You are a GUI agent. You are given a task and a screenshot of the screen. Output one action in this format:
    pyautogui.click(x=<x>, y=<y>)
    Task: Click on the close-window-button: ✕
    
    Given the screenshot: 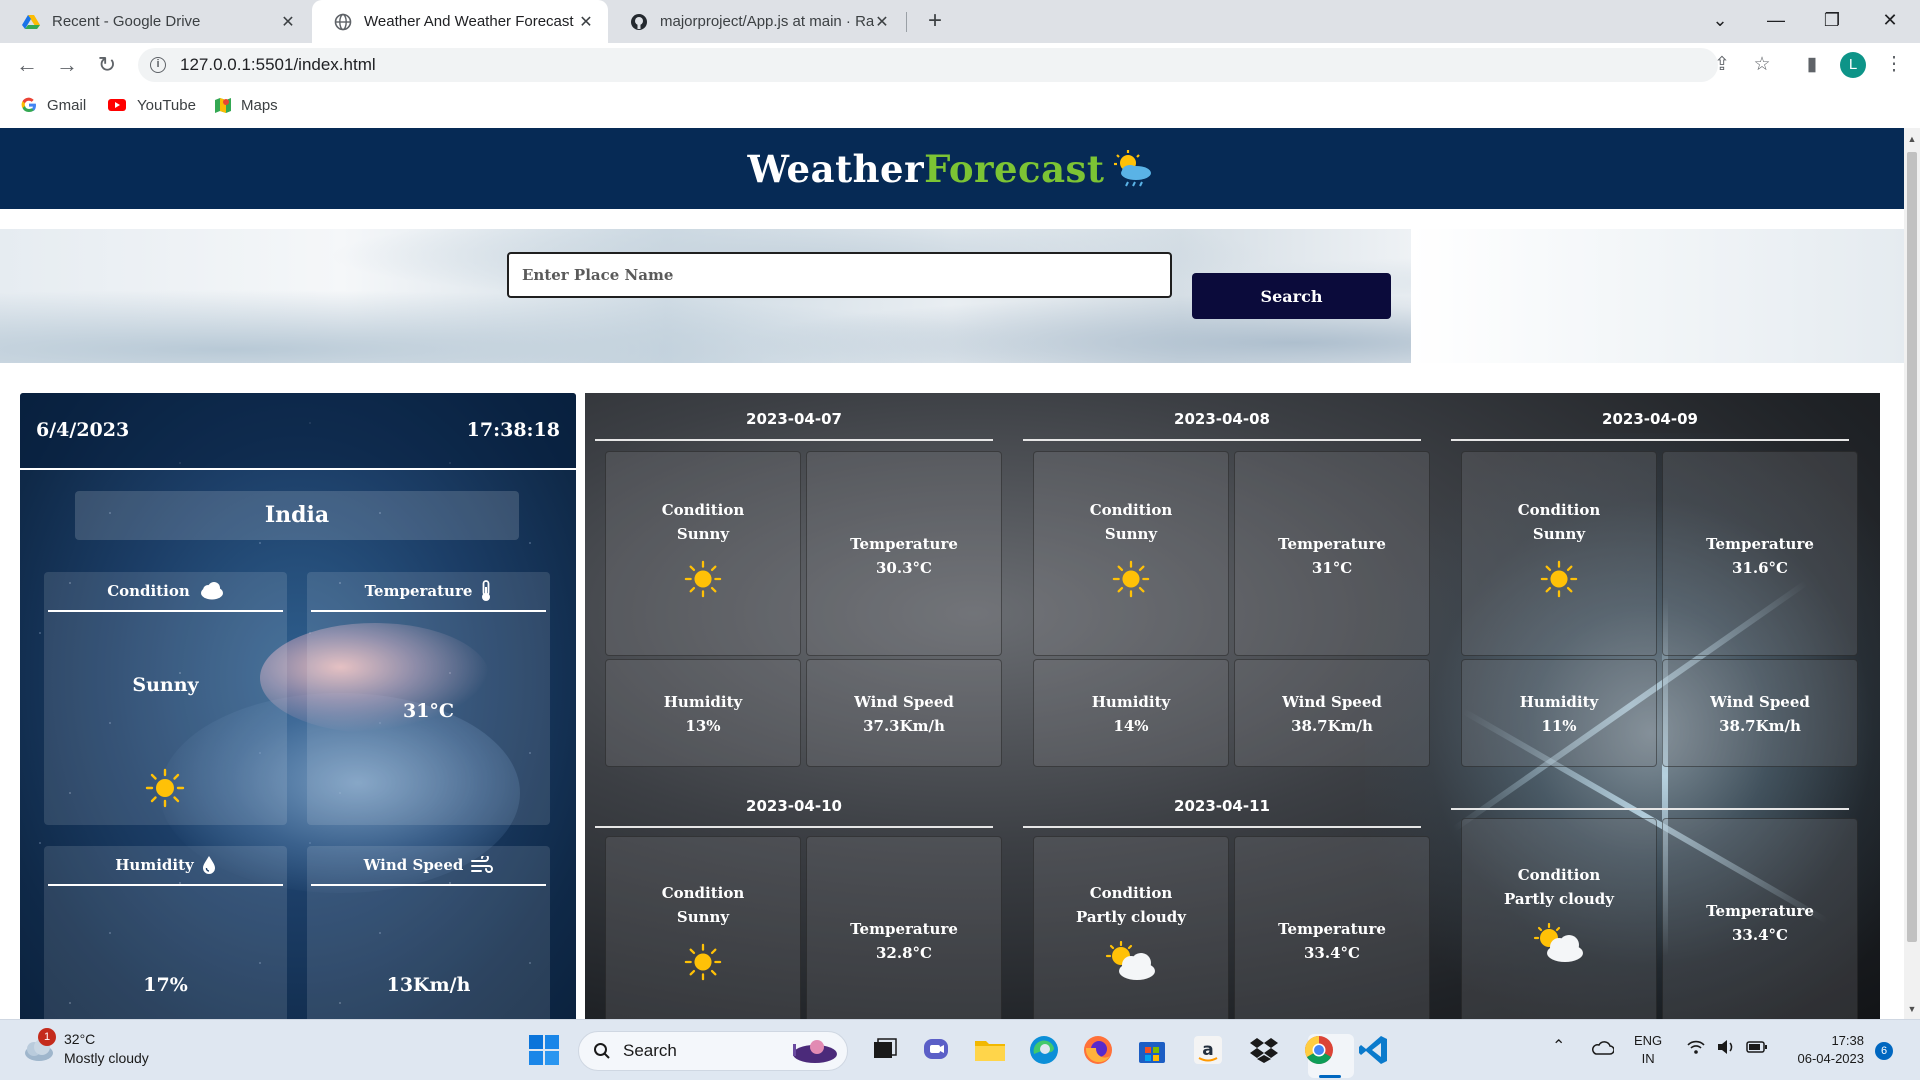 What is the action you would take?
    pyautogui.click(x=1890, y=20)
    